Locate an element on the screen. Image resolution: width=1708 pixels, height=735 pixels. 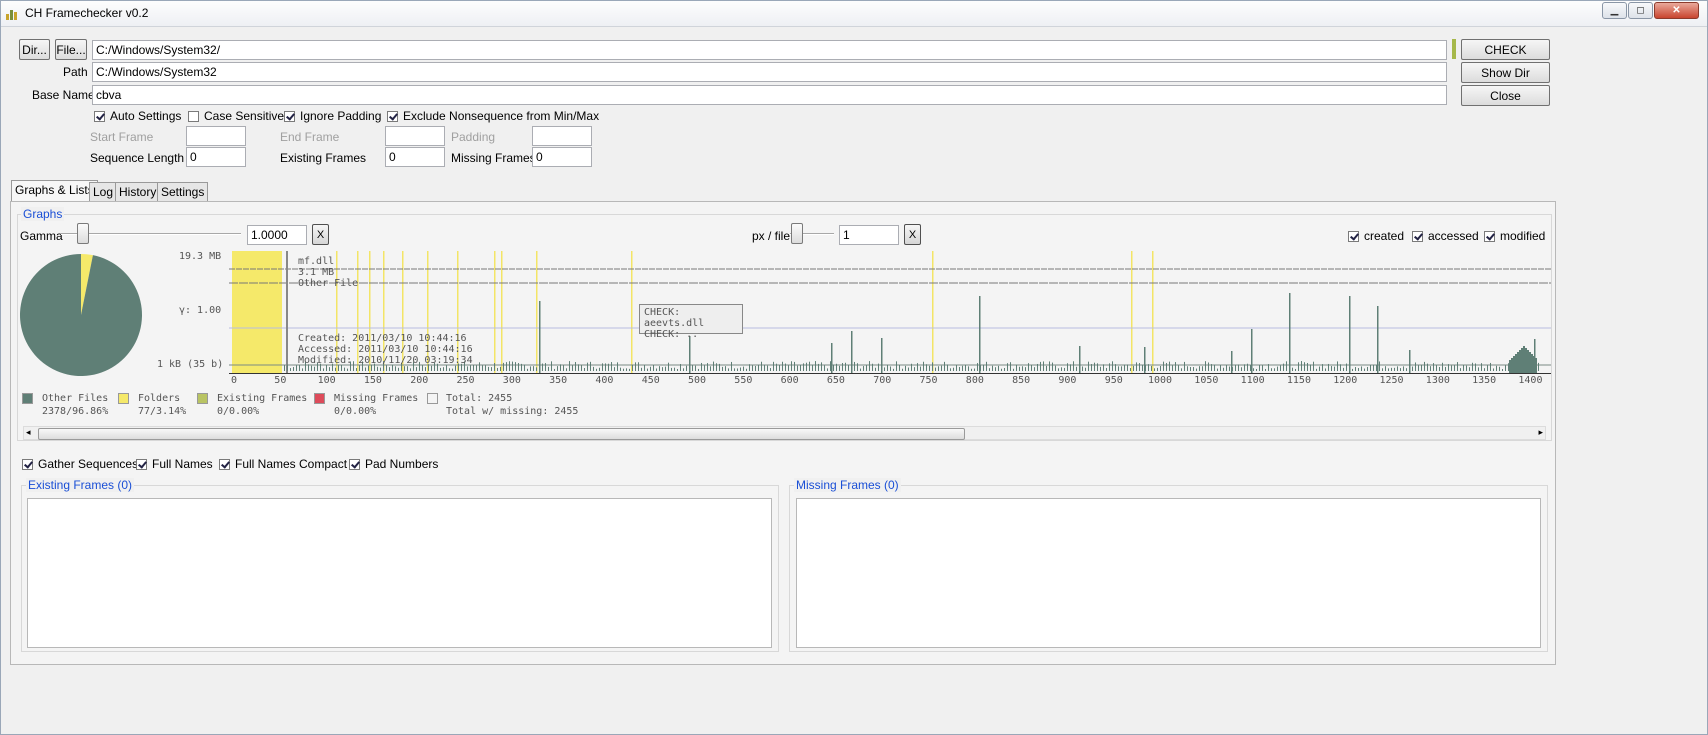
sequence-length-field: 0 is located at coordinates (216, 157).